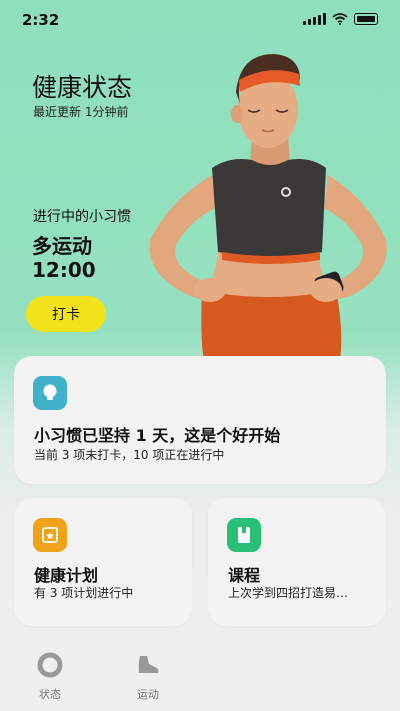  What do you see at coordinates (66, 314) in the screenshot?
I see `checkin-button: 打卡` at bounding box center [66, 314].